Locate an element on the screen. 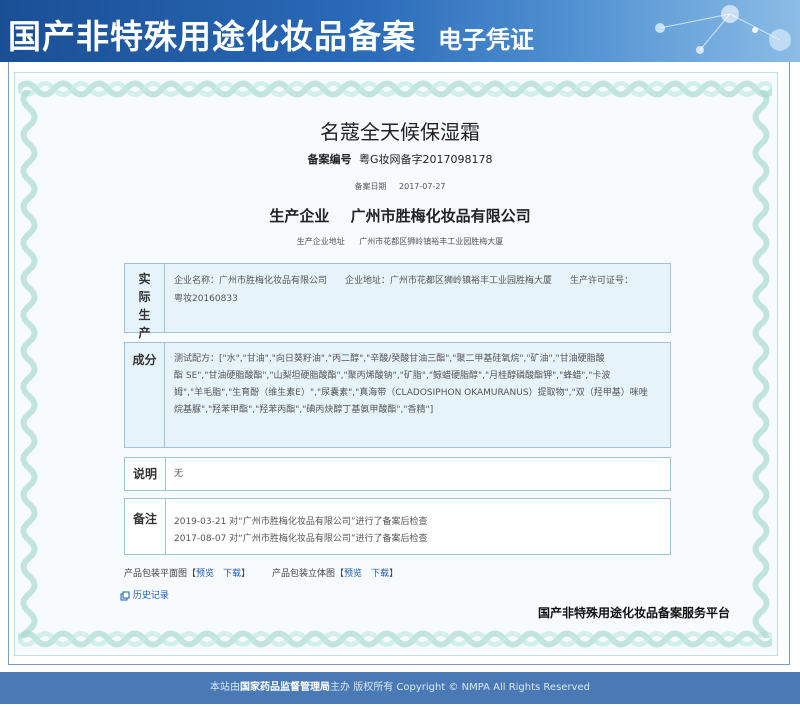 Image resolution: width=800 pixels, height=708 pixels. record-date-line: 备案日期 2017-07-27 is located at coordinates (400, 186).